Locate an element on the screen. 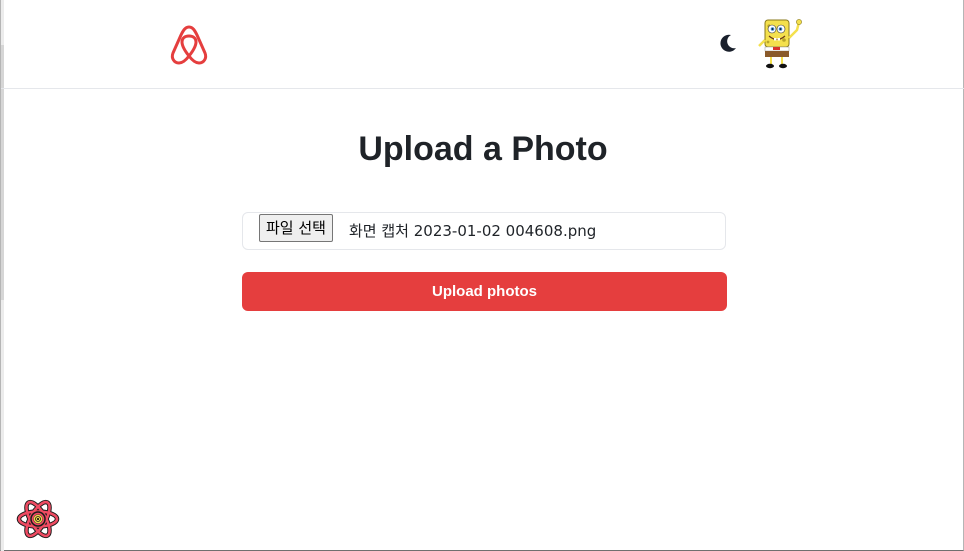 The height and width of the screenshot is (551, 964). react-query-devtools-button is located at coordinates (38, 519).